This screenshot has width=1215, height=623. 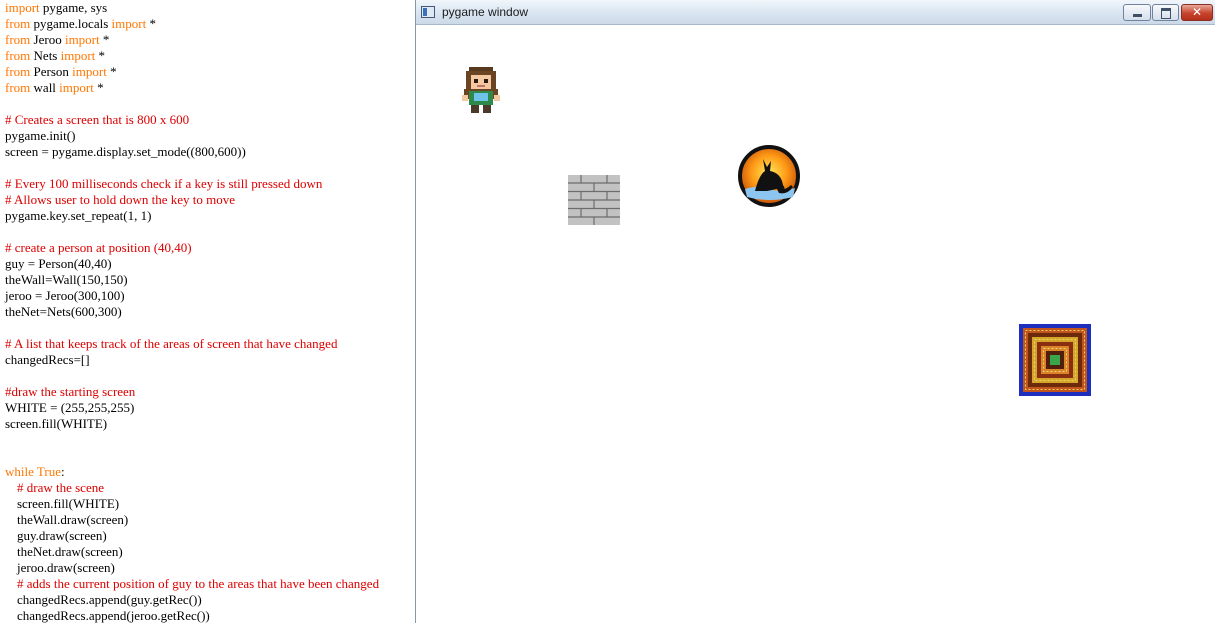 I want to click on code-line: guy = Person(40,40), so click(x=58, y=264).